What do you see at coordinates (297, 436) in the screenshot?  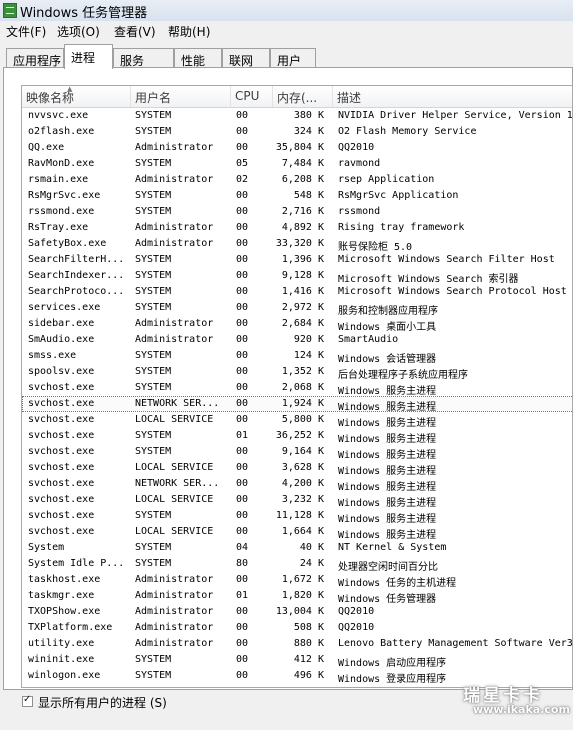 I see `table-row: svchost.exe SYSTEM 01 36,252 K Windows 服务主进程` at bounding box center [297, 436].